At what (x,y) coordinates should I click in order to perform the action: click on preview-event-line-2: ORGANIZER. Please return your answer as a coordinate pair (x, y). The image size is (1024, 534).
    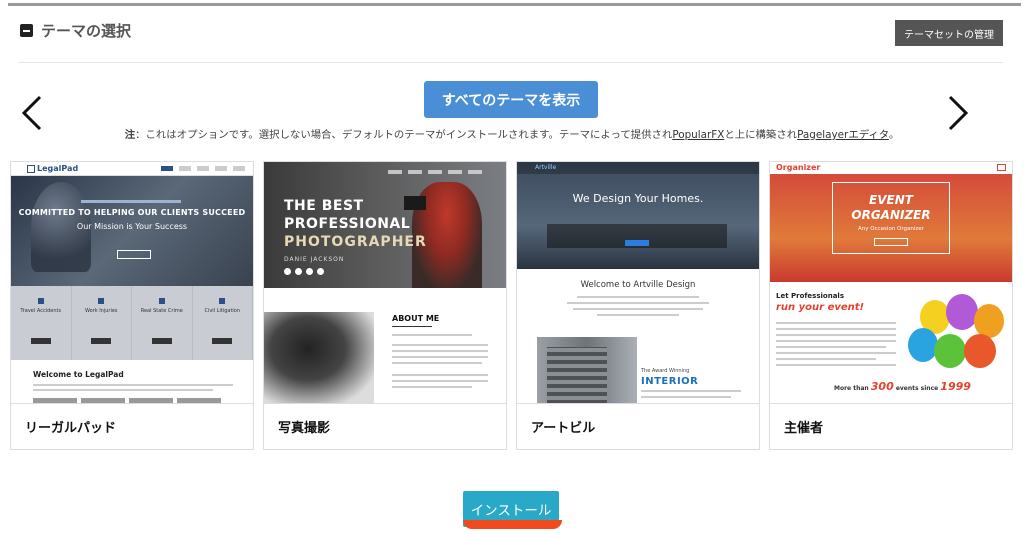
    Looking at the image, I should click on (891, 215).